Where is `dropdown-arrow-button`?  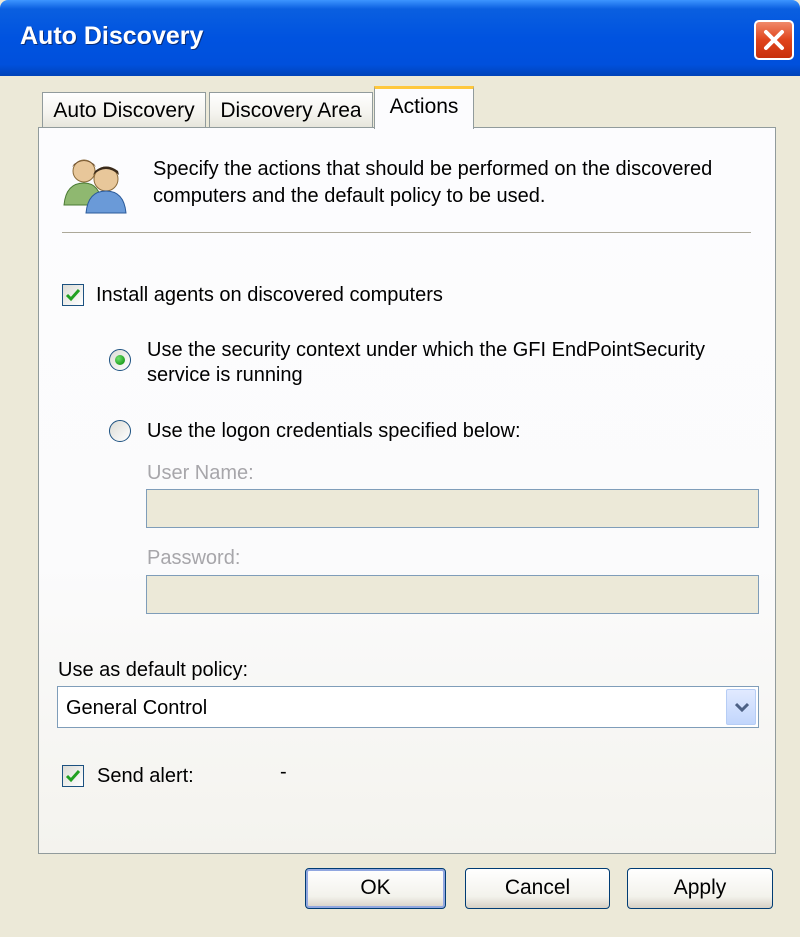 dropdown-arrow-button is located at coordinates (741, 707).